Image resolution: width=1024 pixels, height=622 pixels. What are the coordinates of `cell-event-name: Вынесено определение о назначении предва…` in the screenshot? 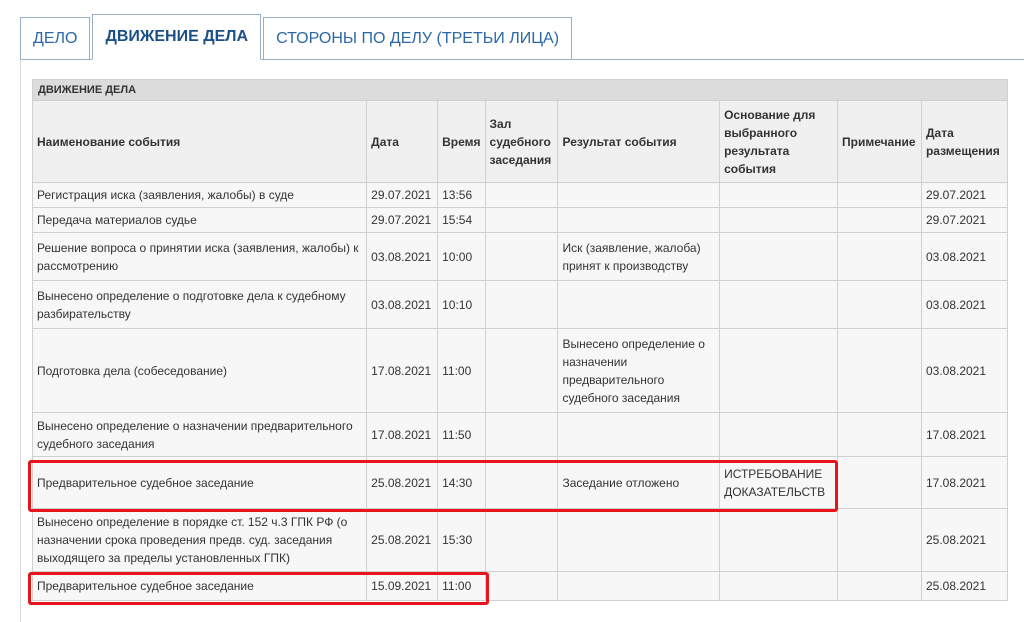 It's located at (199, 434).